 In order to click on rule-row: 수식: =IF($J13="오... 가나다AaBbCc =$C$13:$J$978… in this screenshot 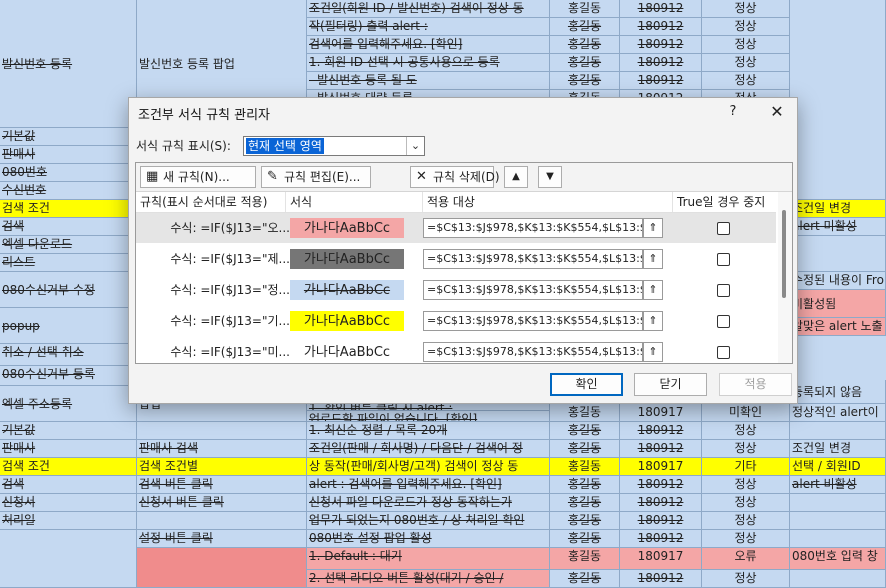, I will do `click(456, 228)`.